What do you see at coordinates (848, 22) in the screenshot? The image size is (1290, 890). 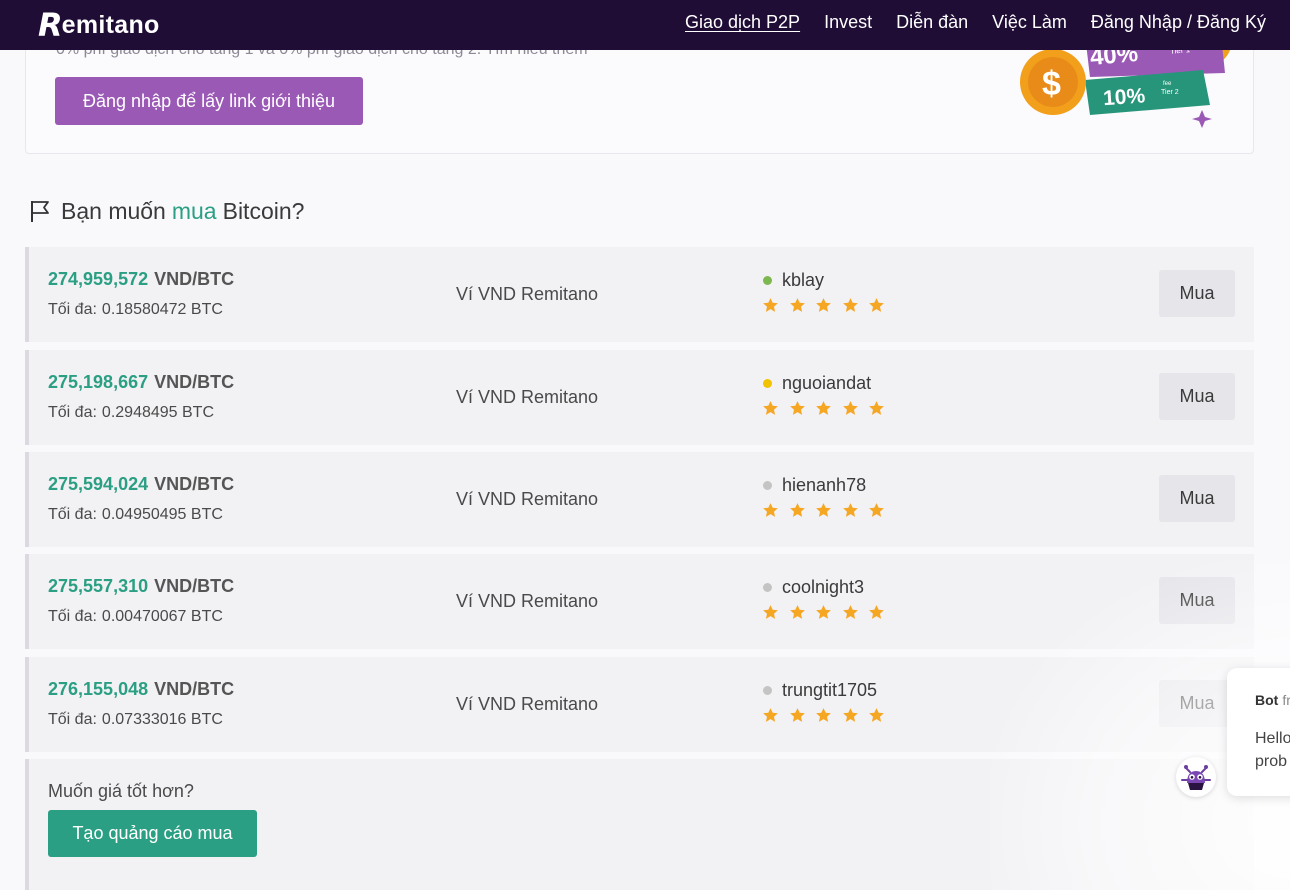 I see `nav-invest: Invest` at bounding box center [848, 22].